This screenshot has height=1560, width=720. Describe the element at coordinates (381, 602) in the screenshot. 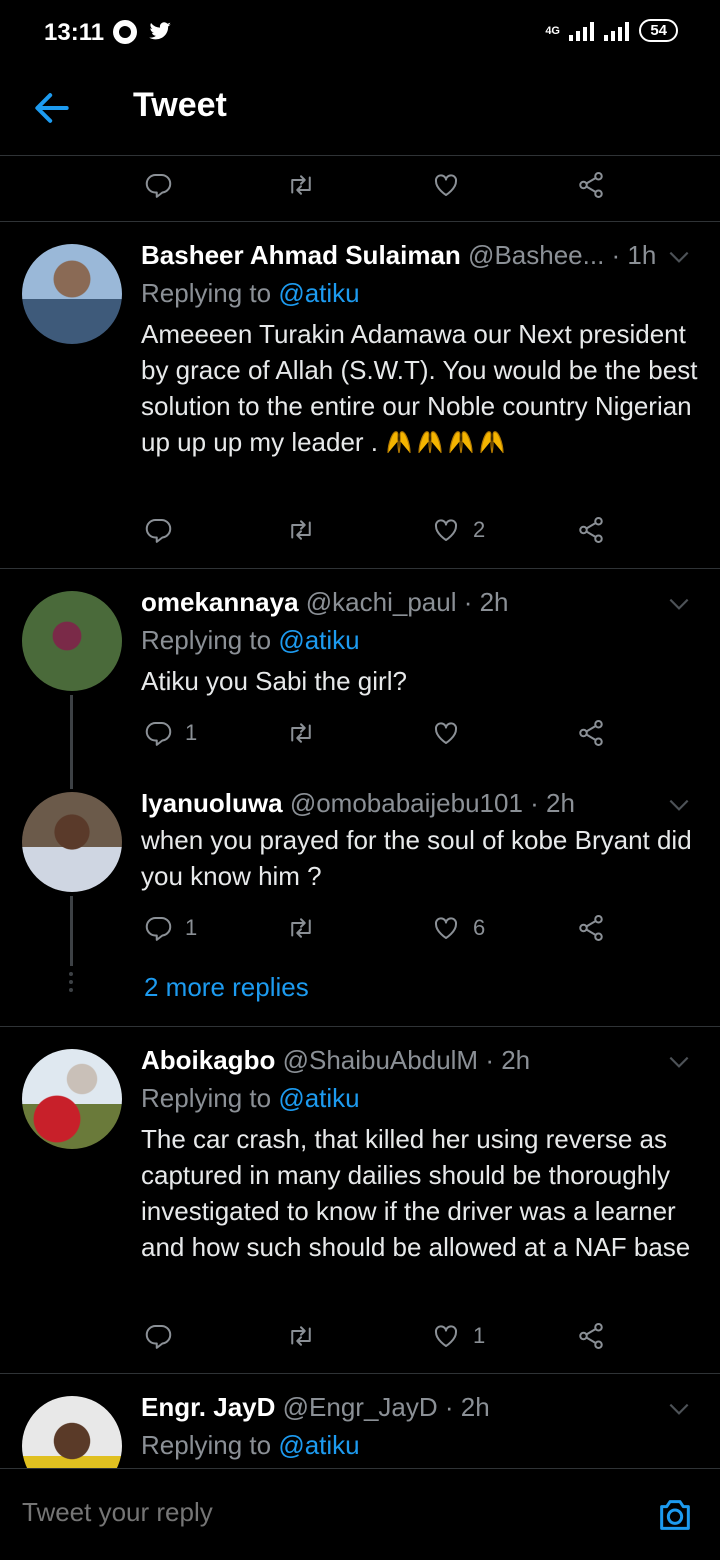

I see `author-handle: @kachi_paul` at that location.